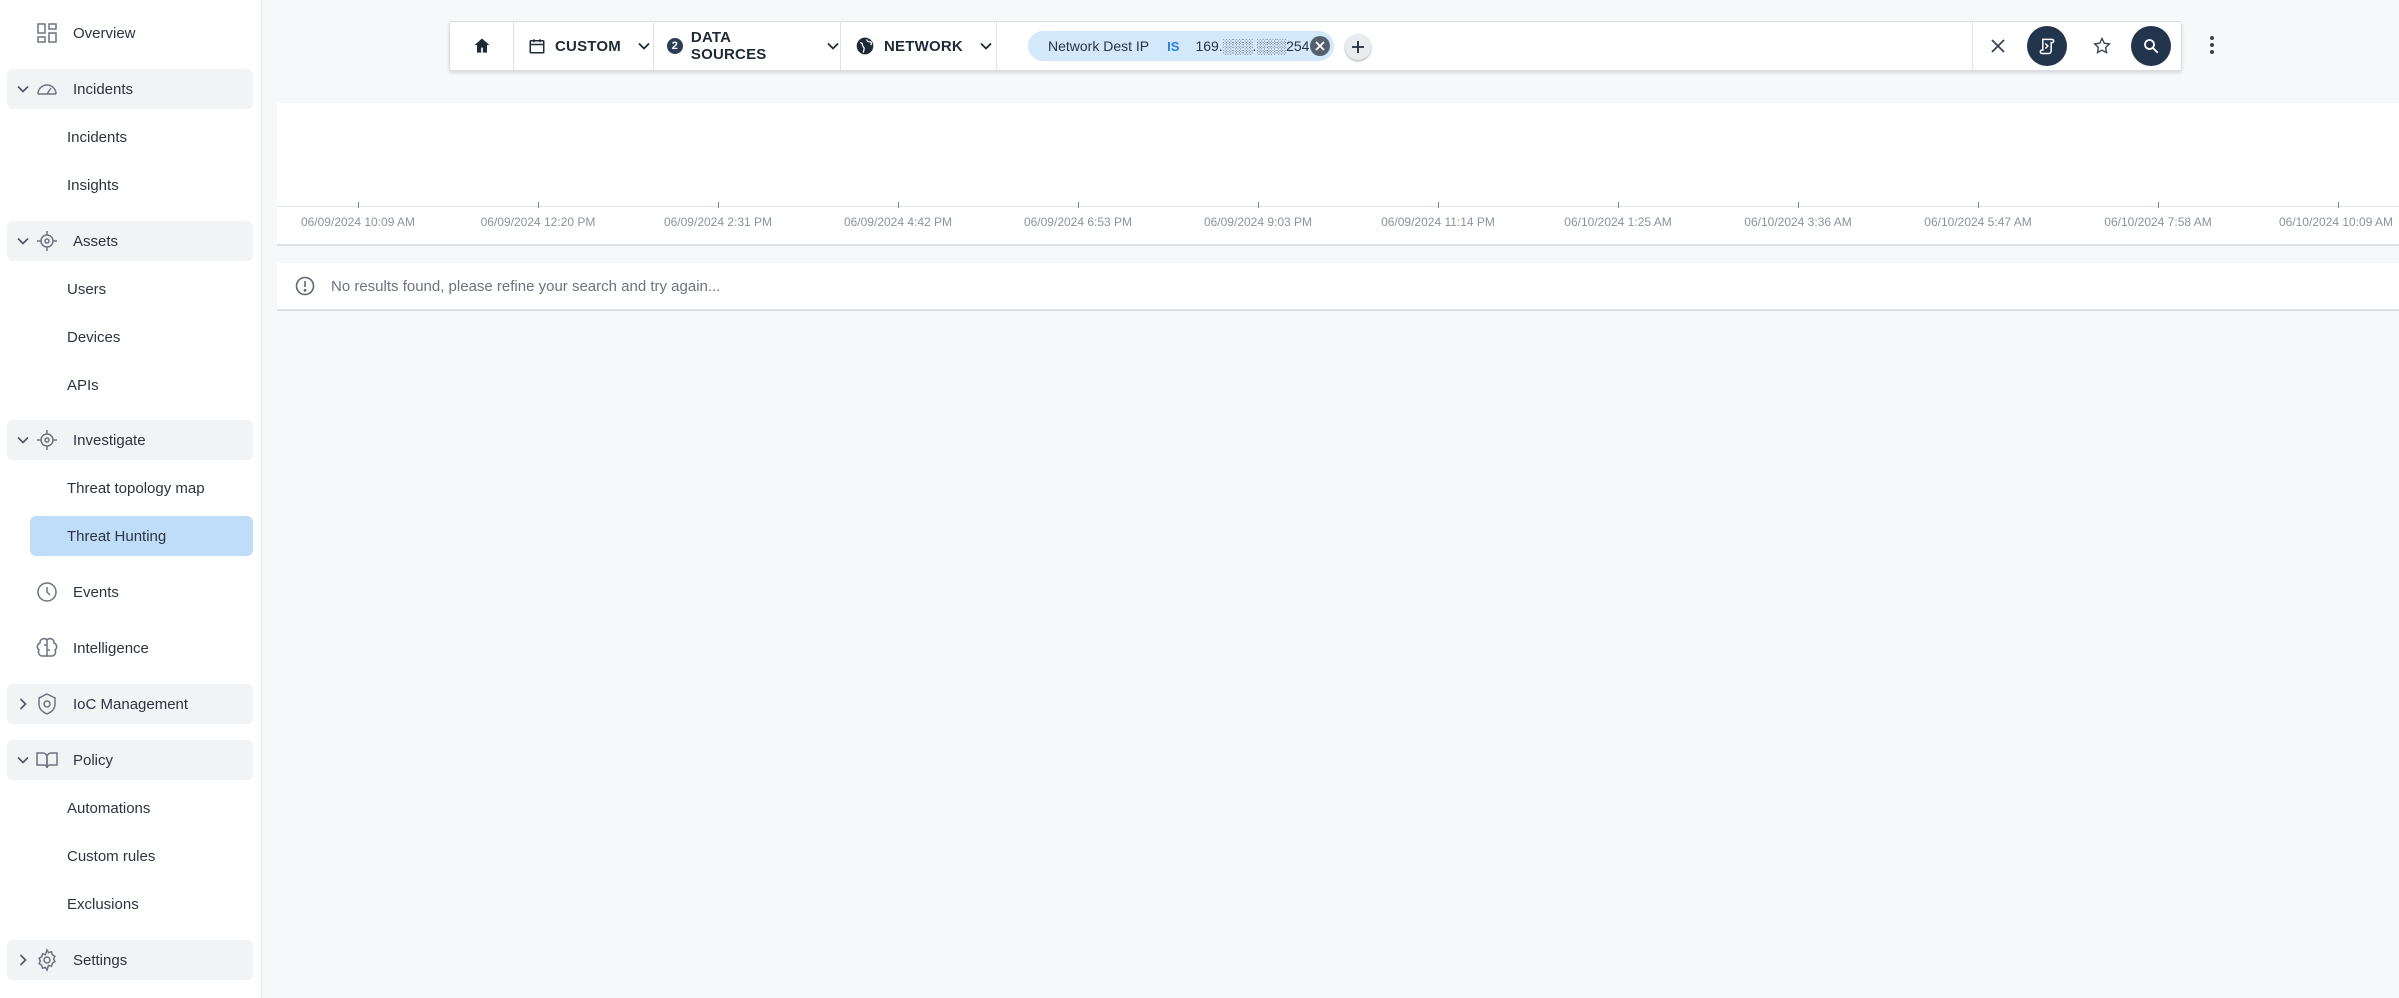  I want to click on sidebar-item-label: Intelligence, so click(111, 648).